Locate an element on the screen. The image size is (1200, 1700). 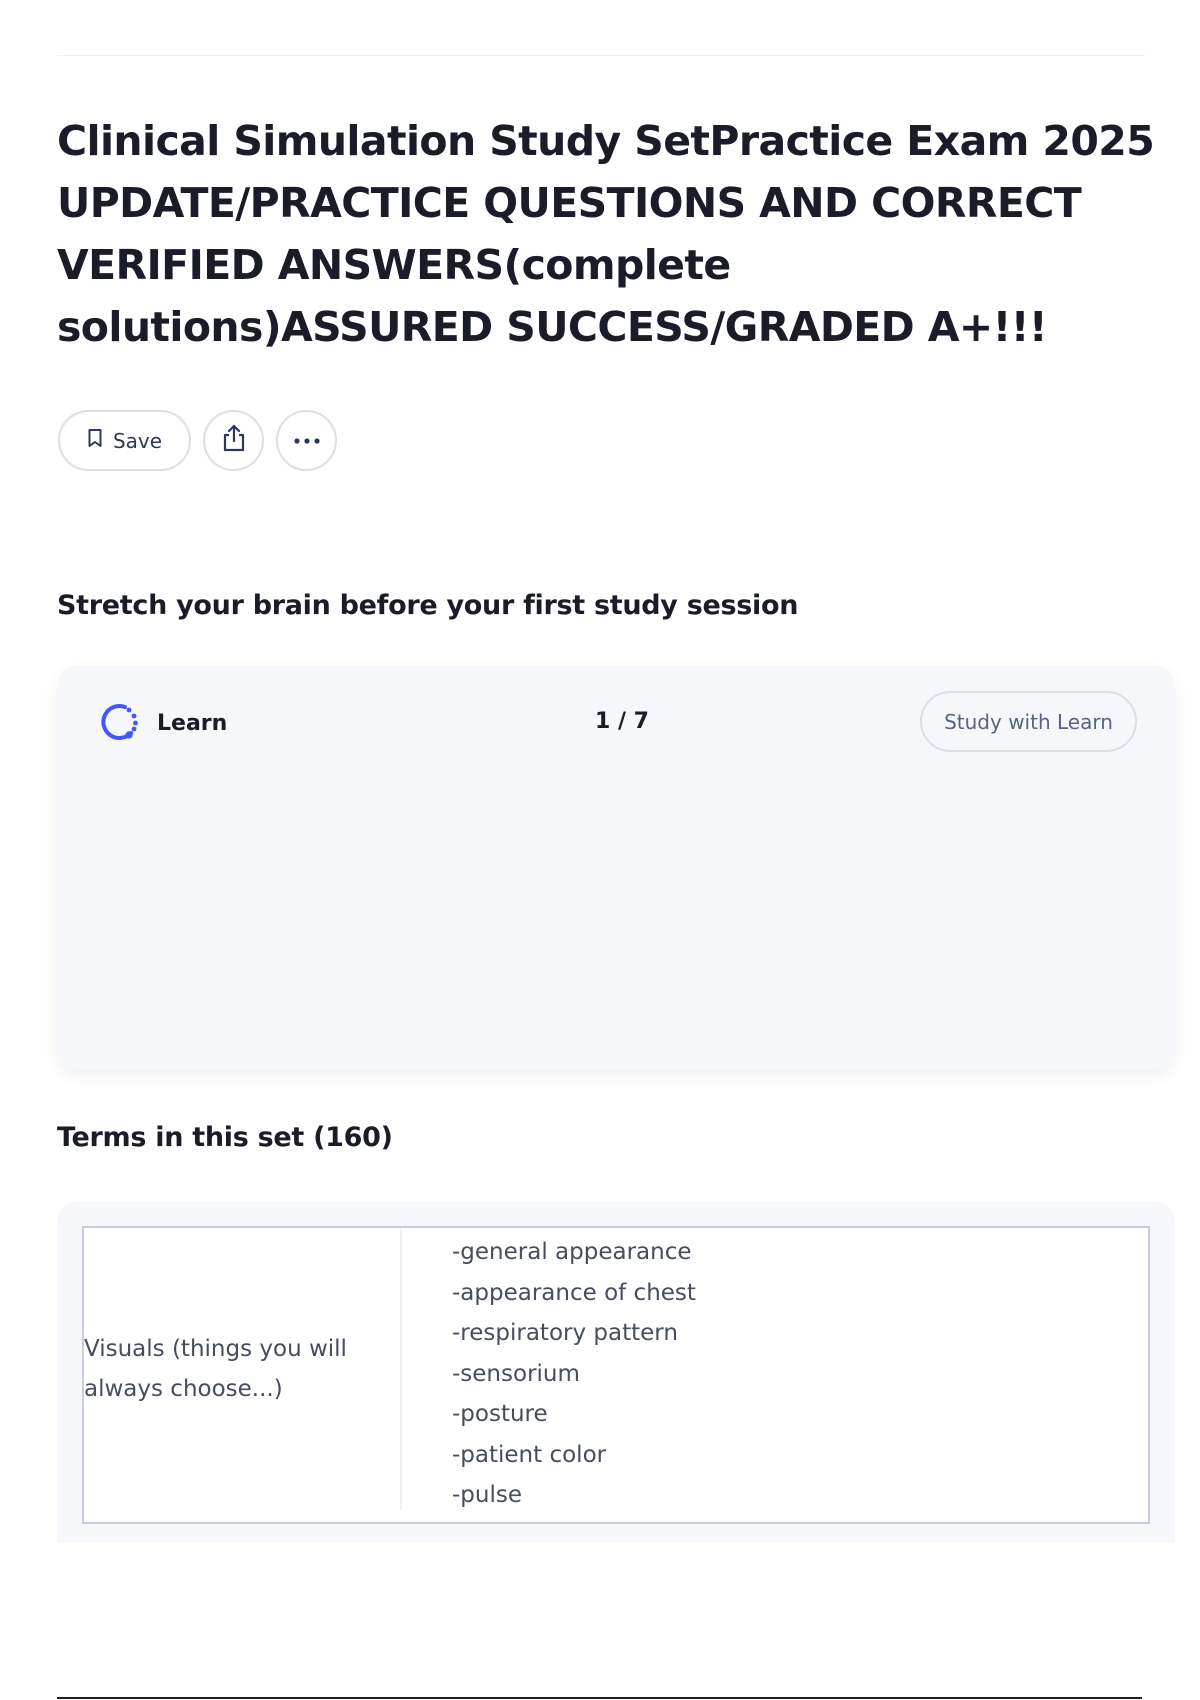
terms-section-heading: Terms in this set (160) is located at coordinates (225, 1137).